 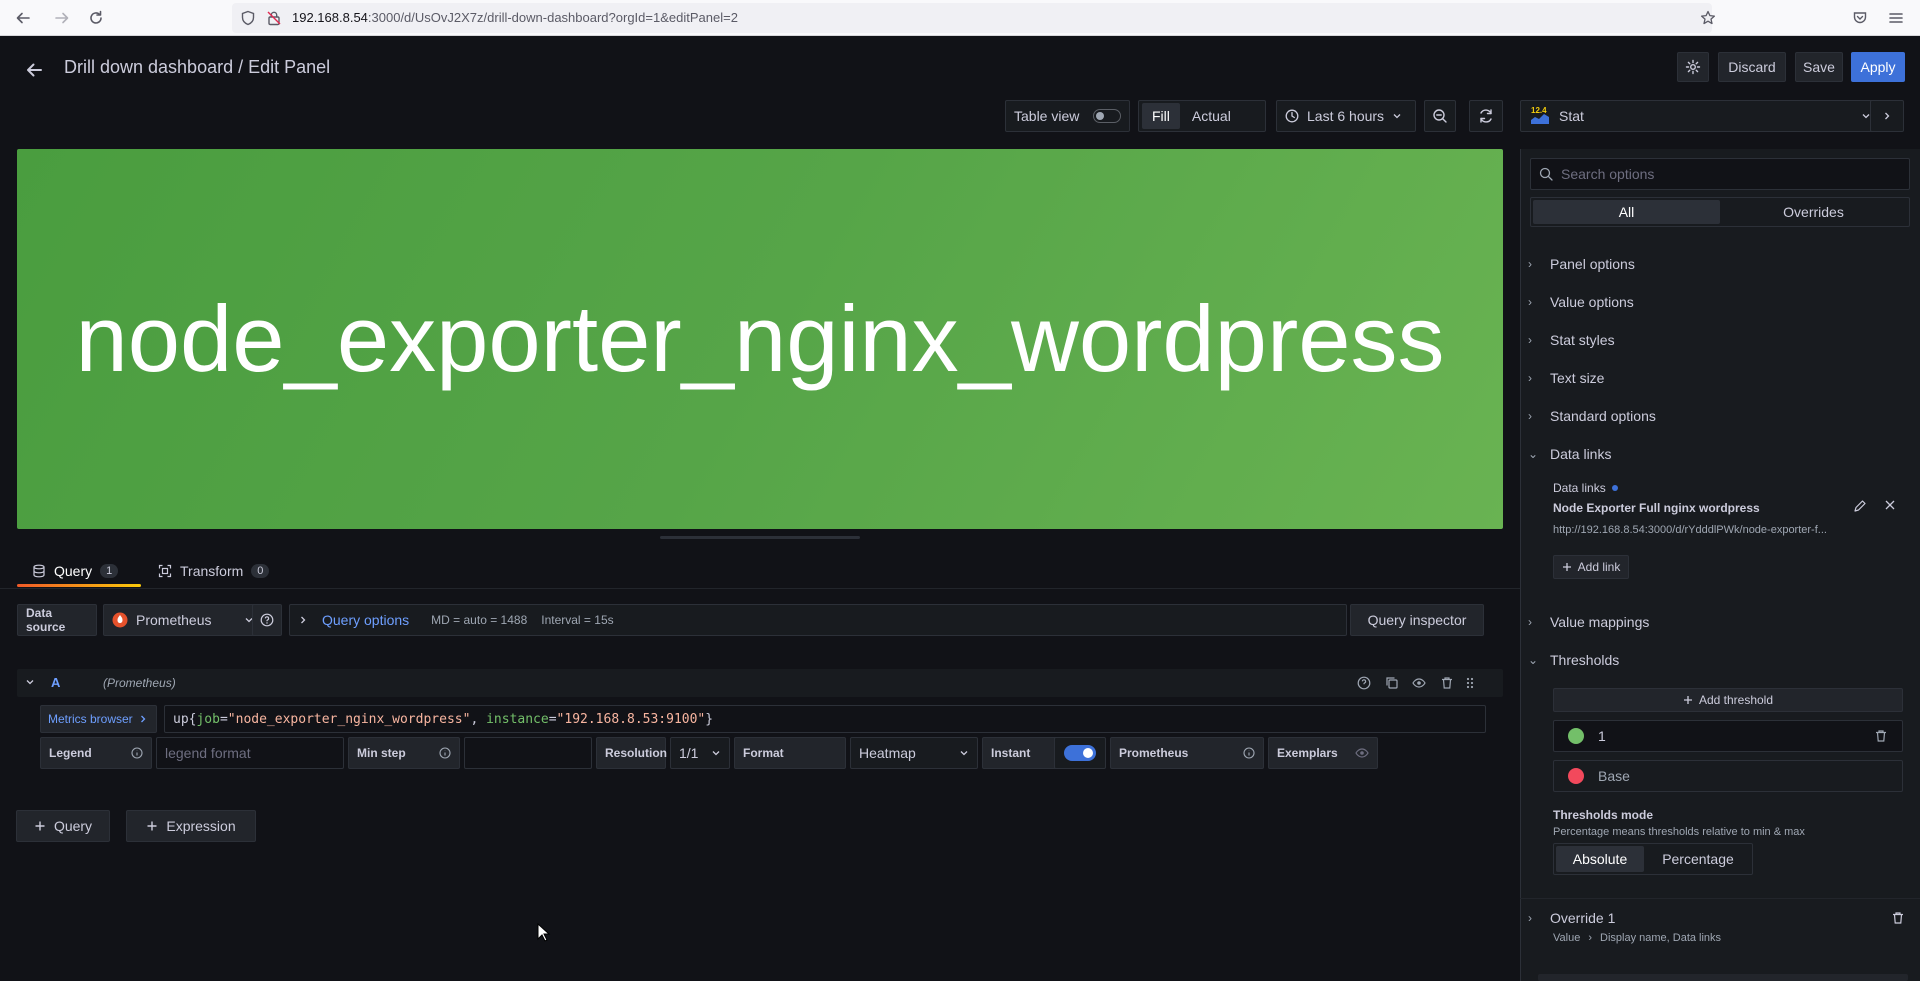 I want to click on chevron-right-icon, so click(x=143, y=719).